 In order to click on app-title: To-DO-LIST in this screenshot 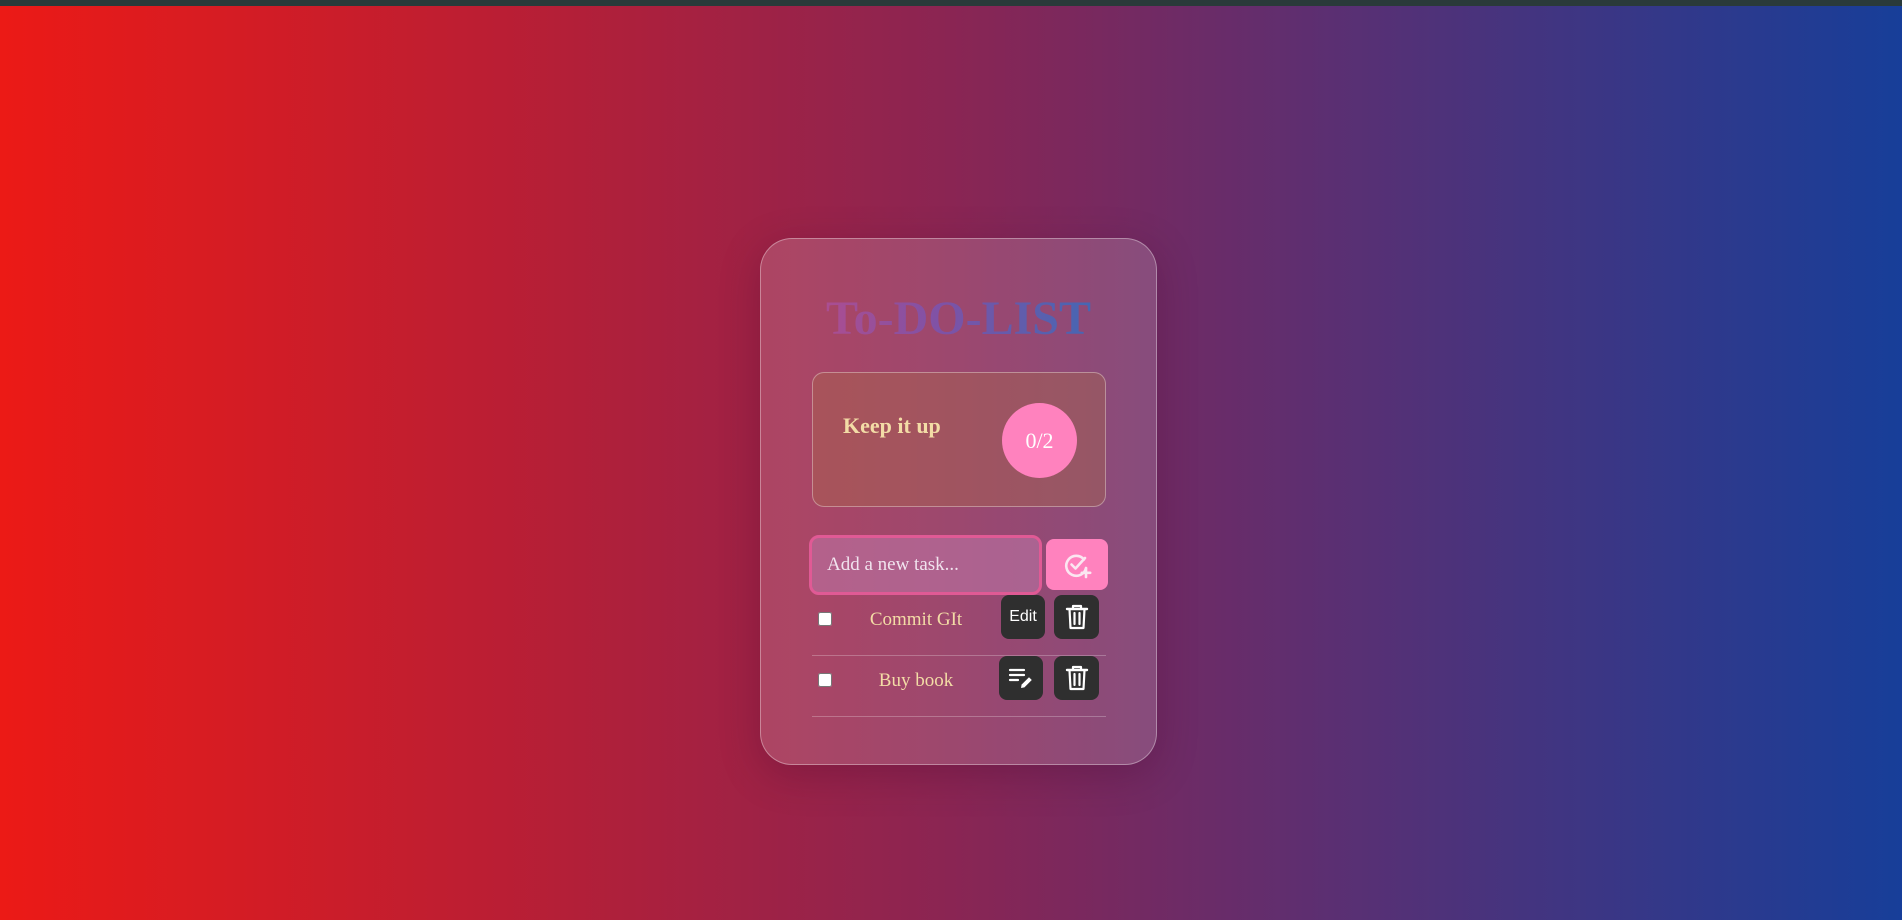, I will do `click(958, 319)`.